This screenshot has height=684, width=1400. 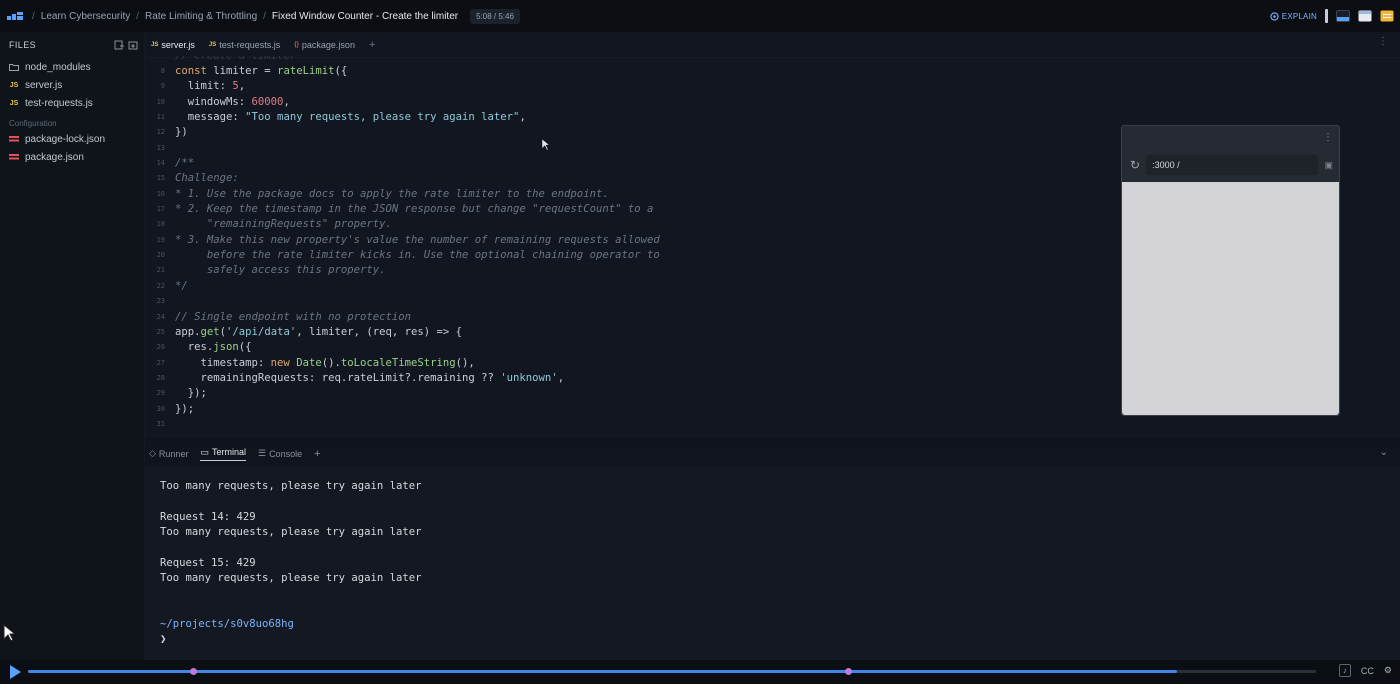 What do you see at coordinates (160, 101) in the screenshot?
I see `line-number: 10` at bounding box center [160, 101].